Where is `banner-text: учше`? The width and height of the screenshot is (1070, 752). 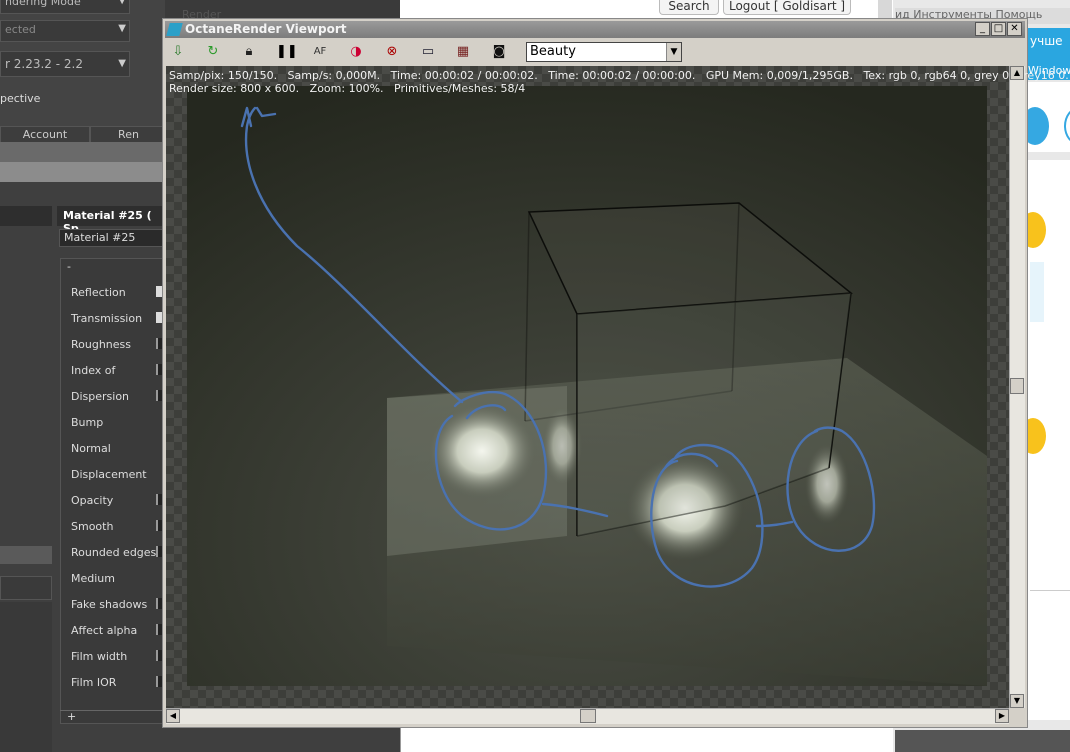
banner-text: учше is located at coordinates (1046, 41).